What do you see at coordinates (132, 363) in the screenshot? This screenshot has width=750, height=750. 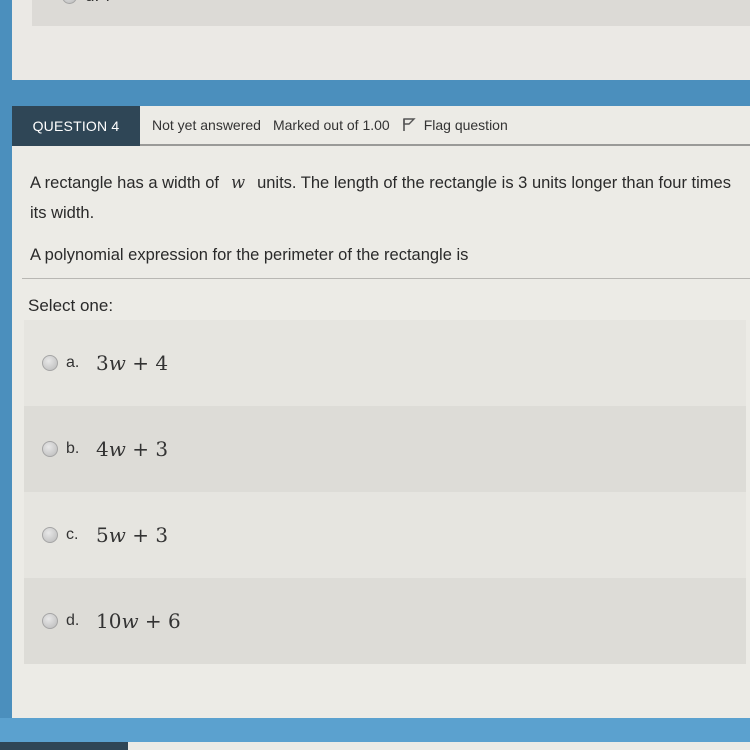 I see `option-expression: 3w + 4` at bounding box center [132, 363].